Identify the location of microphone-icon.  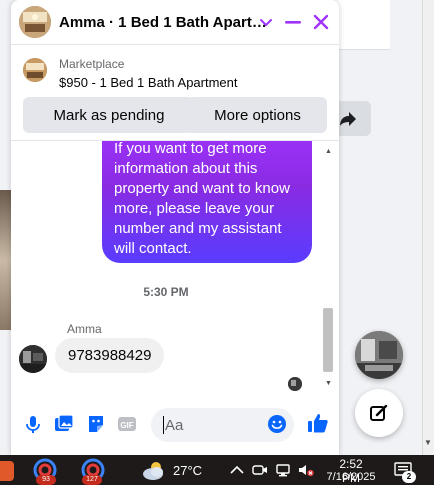
(33, 424).